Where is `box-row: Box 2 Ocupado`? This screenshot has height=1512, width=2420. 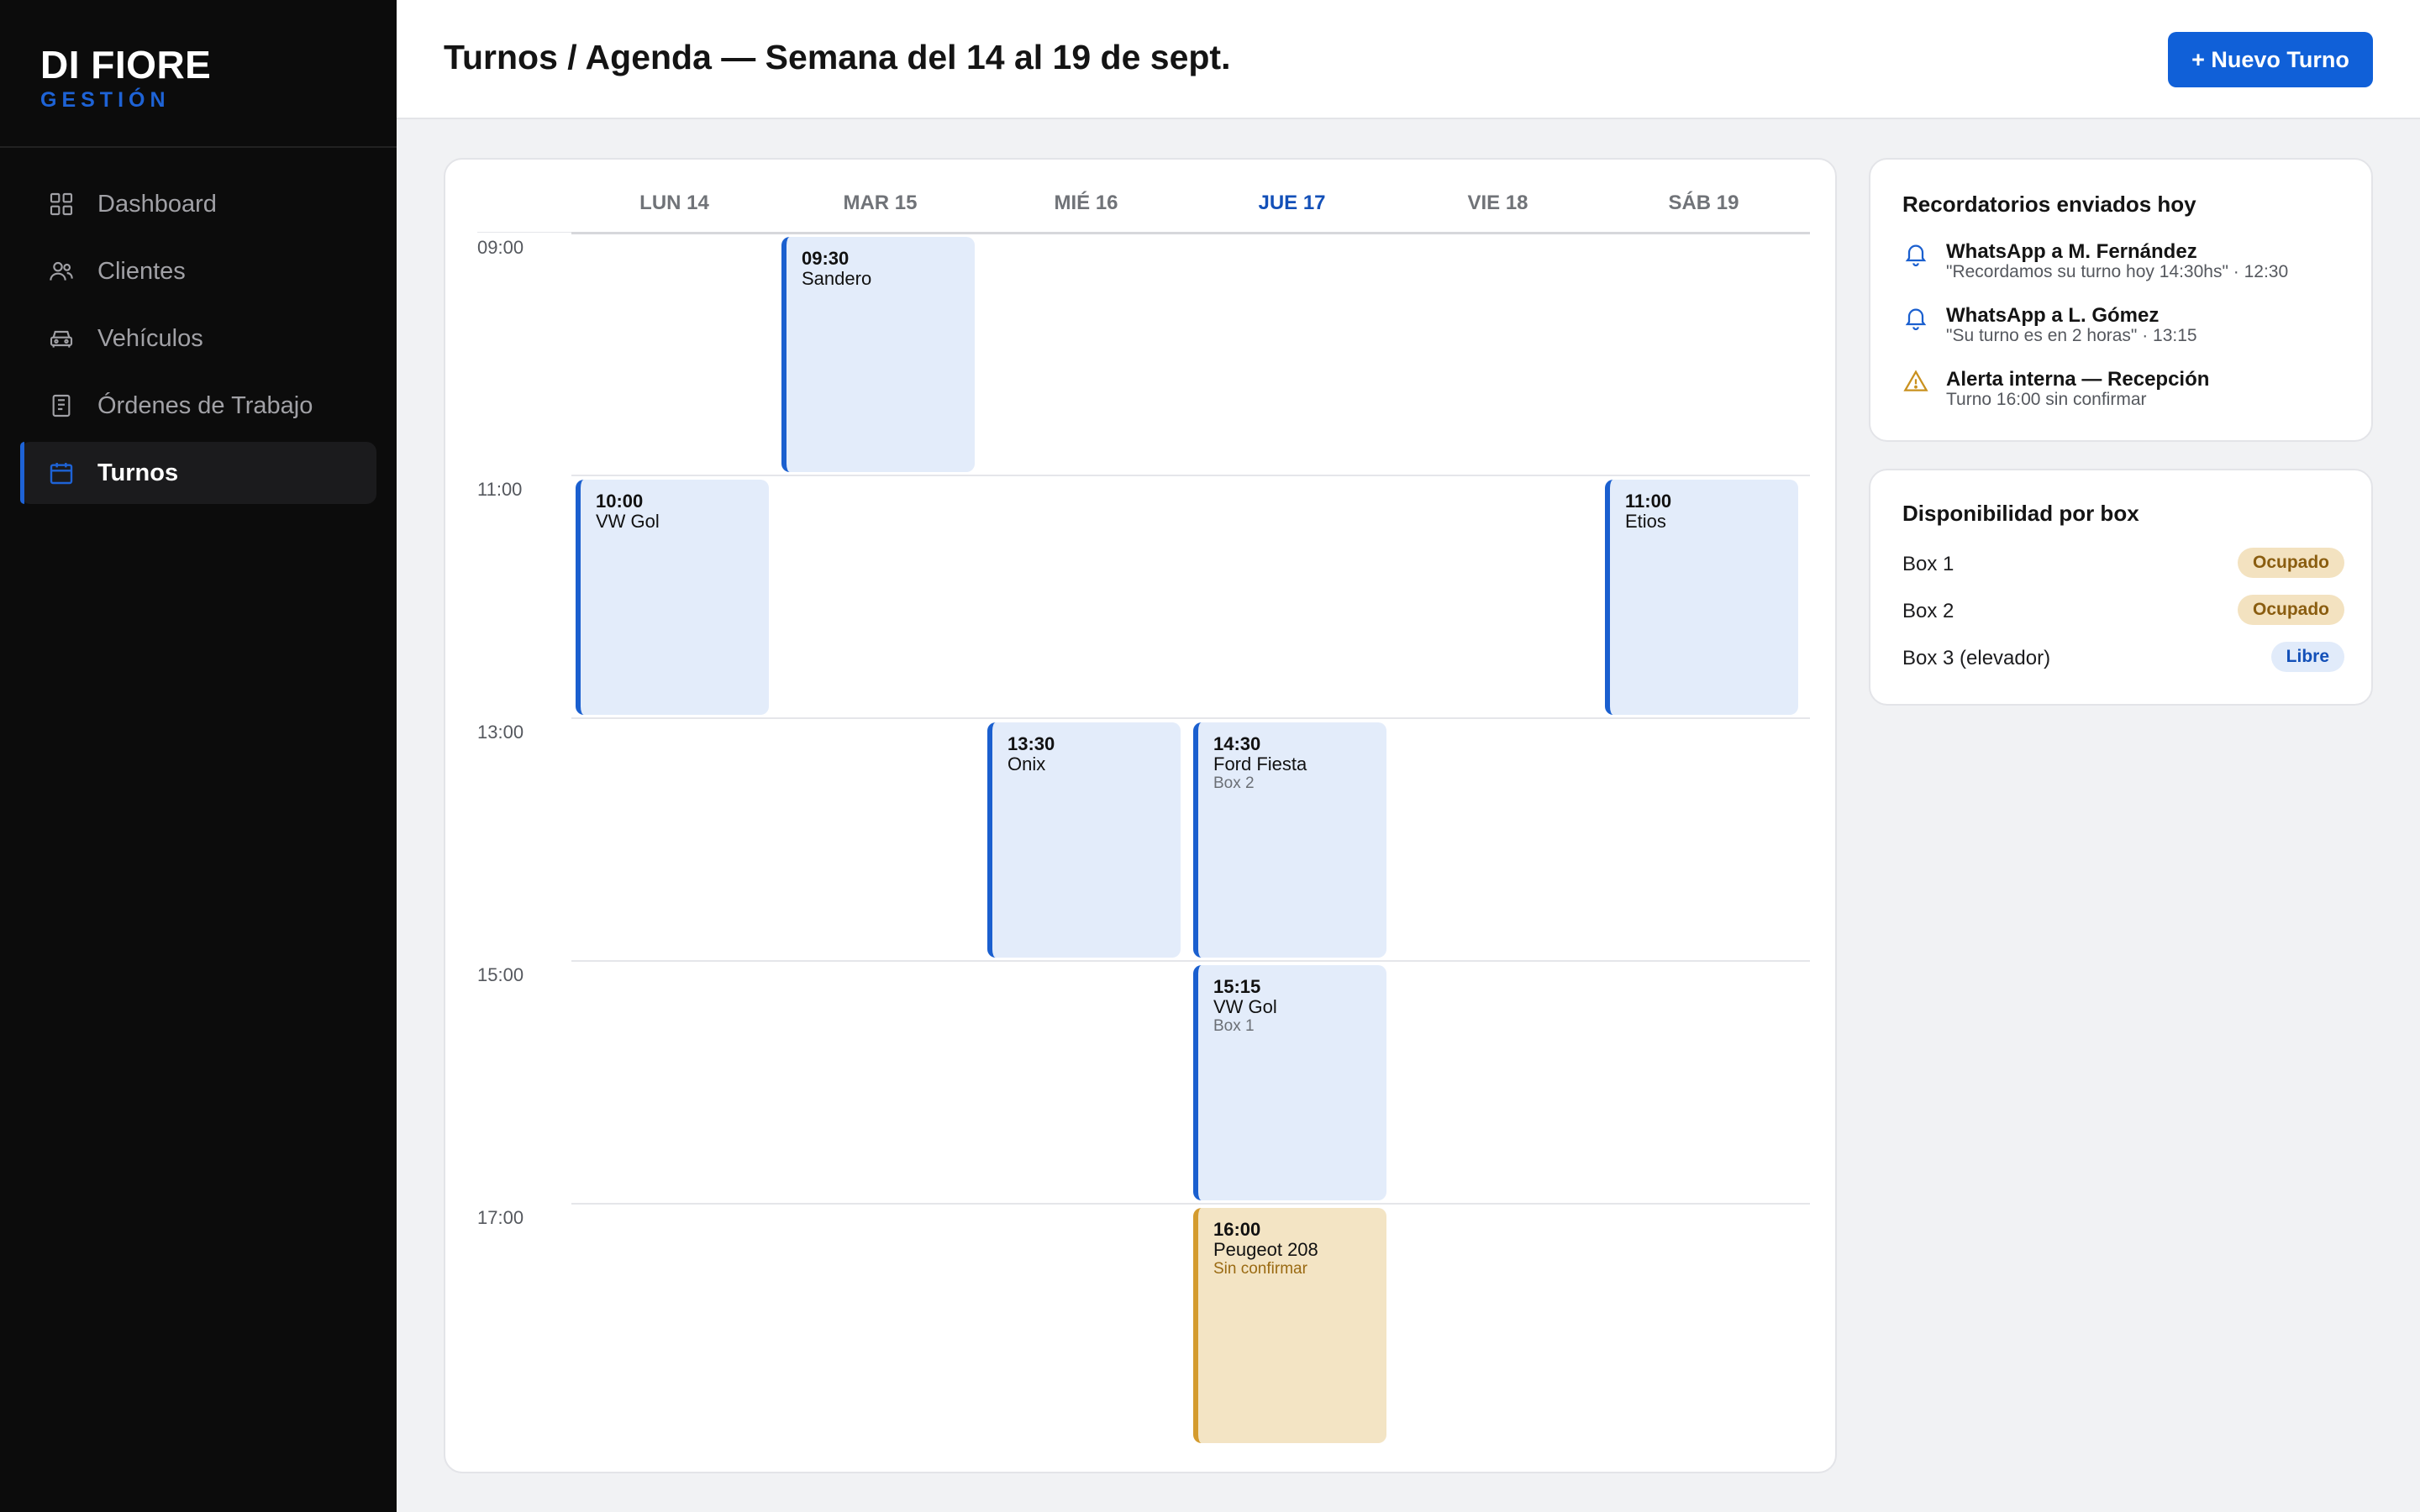 box-row: Box 2 Ocupado is located at coordinates (2123, 611).